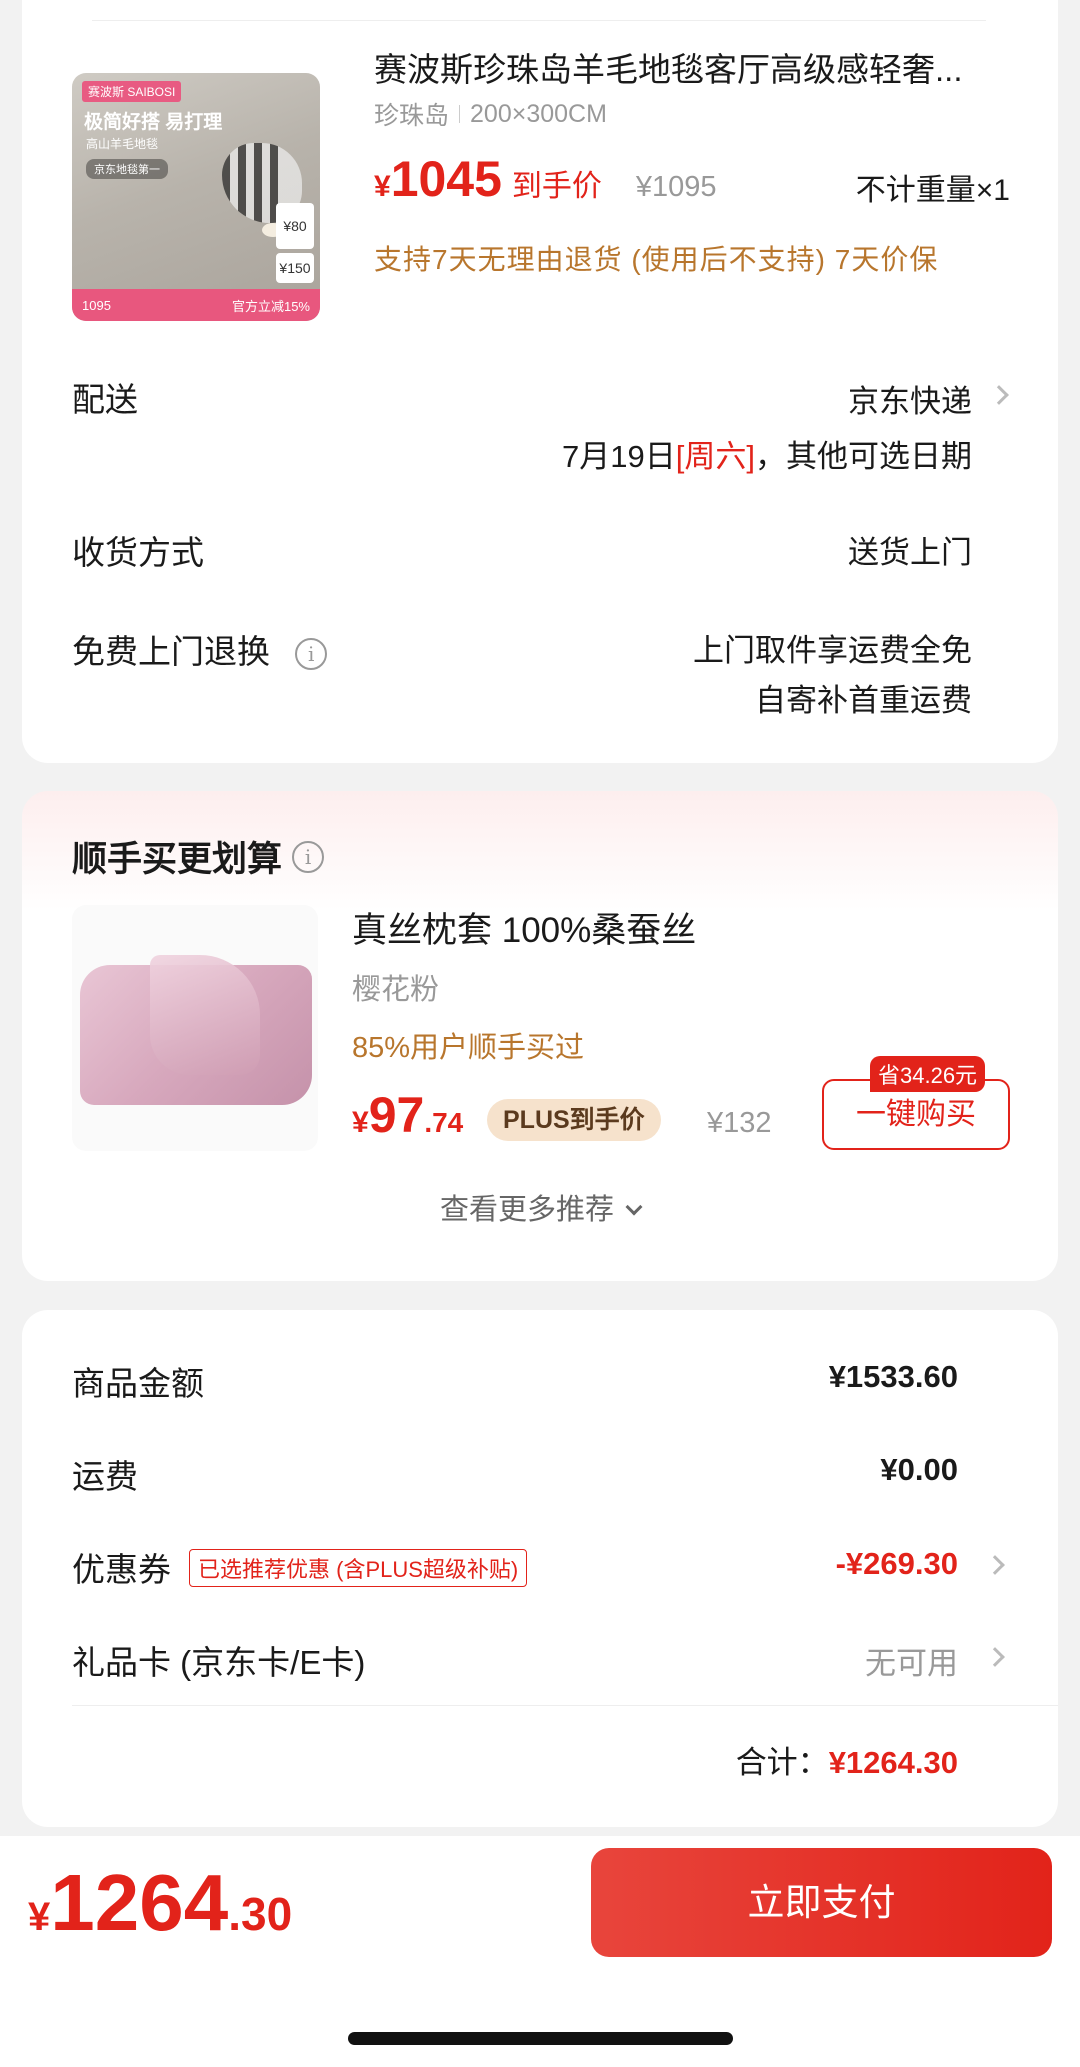 The image size is (1080, 2067). What do you see at coordinates (739, 1123) in the screenshot?
I see `suggest-original-price: ¥132` at bounding box center [739, 1123].